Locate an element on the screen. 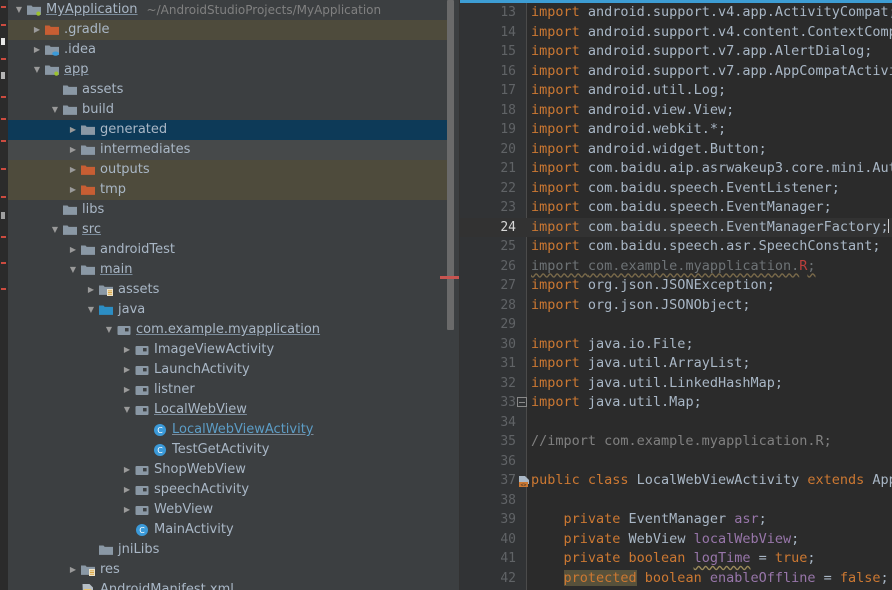 The height and width of the screenshot is (590, 892). code-line-19: 19 import android.webkit.*; is located at coordinates (676, 130).